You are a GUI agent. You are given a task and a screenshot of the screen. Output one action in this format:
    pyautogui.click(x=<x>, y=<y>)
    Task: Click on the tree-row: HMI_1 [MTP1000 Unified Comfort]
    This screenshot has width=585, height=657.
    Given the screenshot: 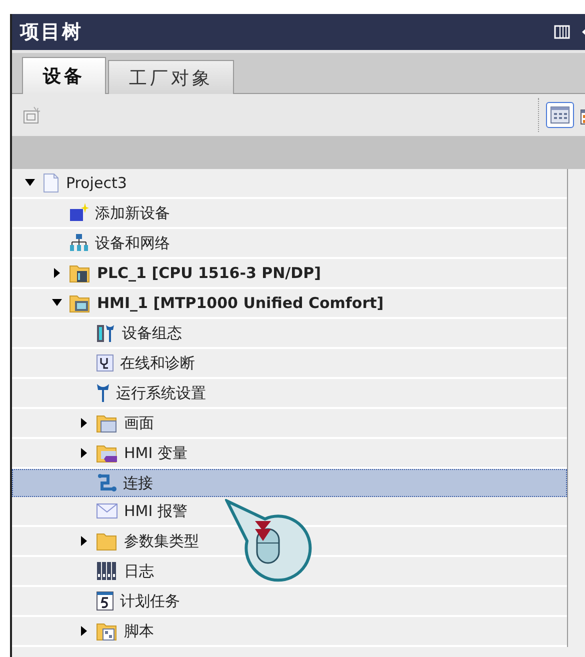 What is the action you would take?
    pyautogui.click(x=289, y=304)
    